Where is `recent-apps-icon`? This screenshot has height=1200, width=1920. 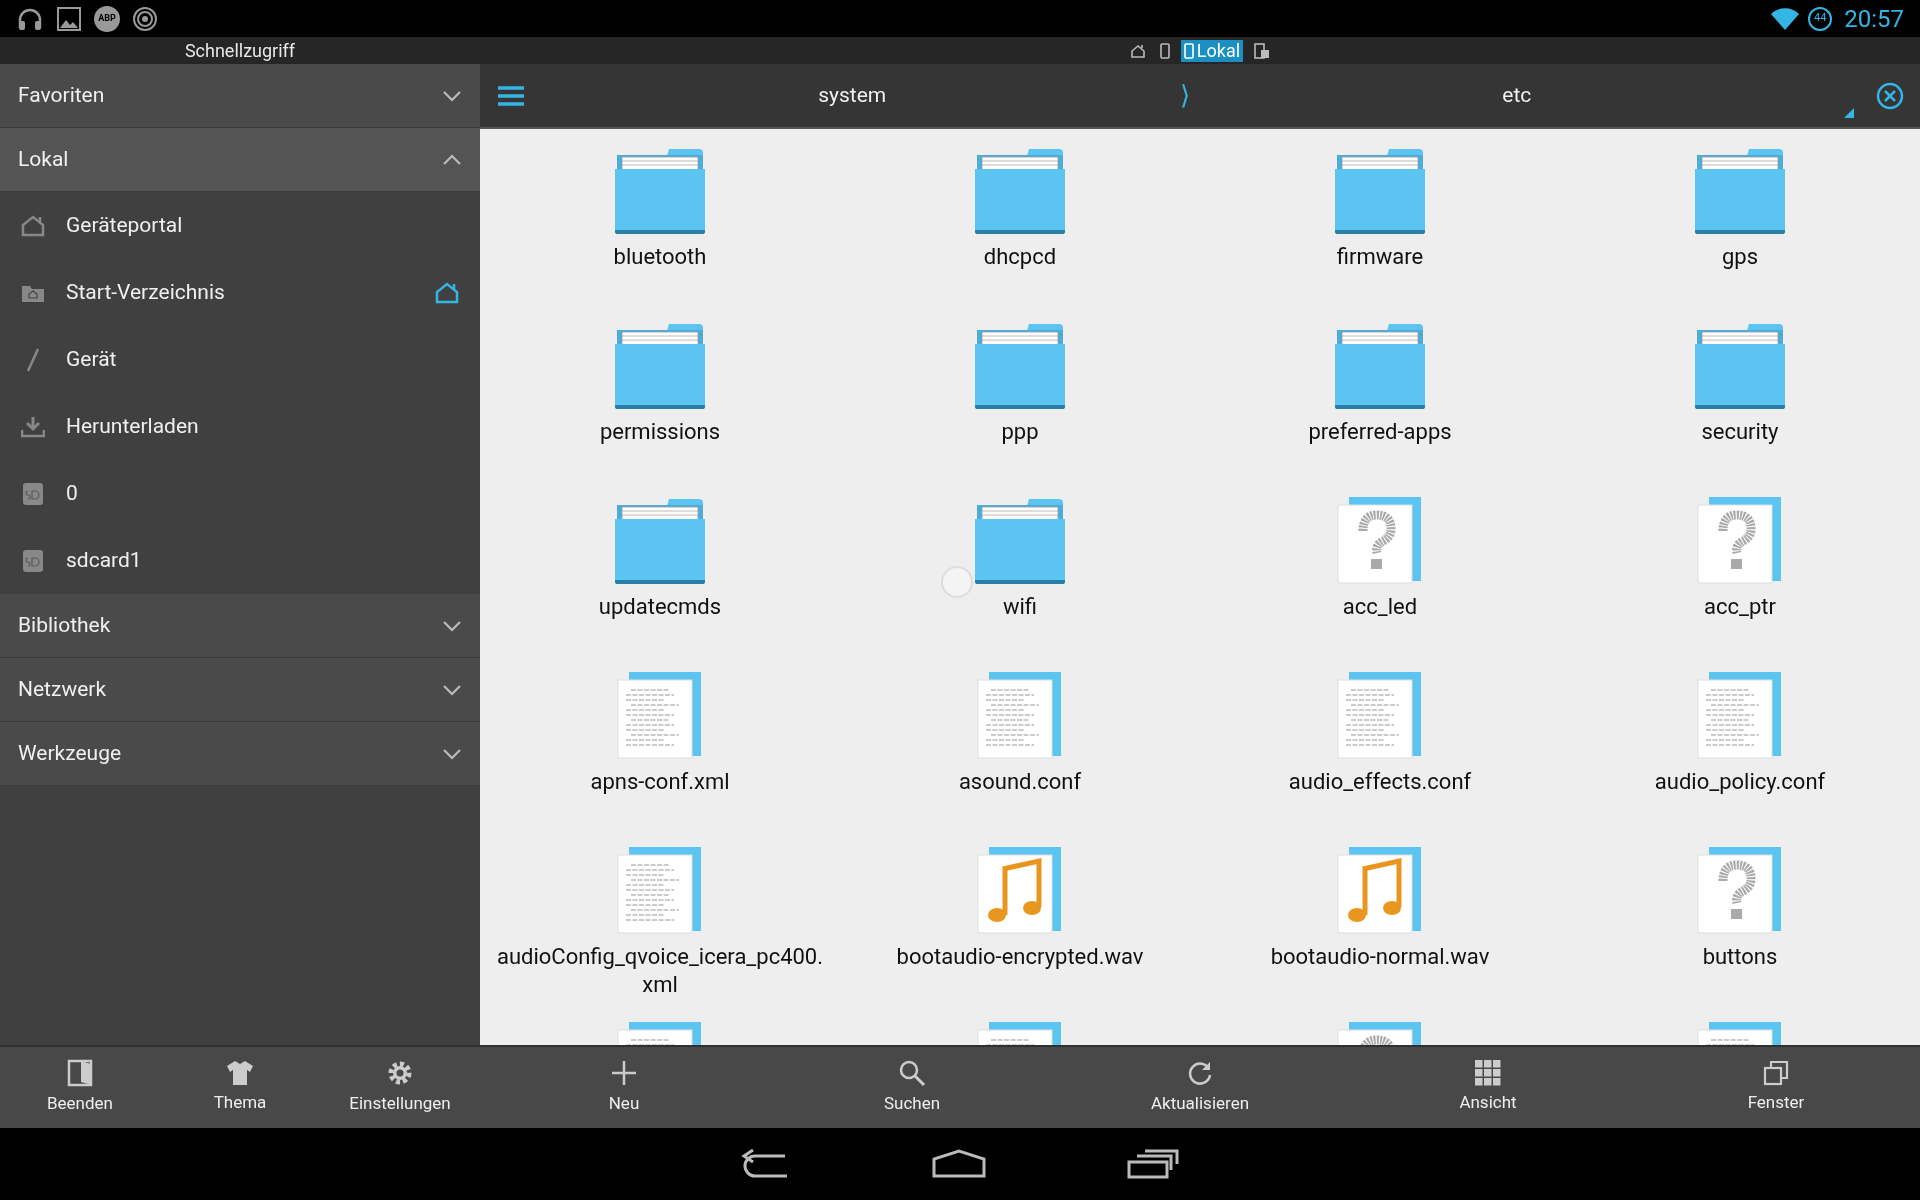
recent-apps-icon is located at coordinates (1153, 1164).